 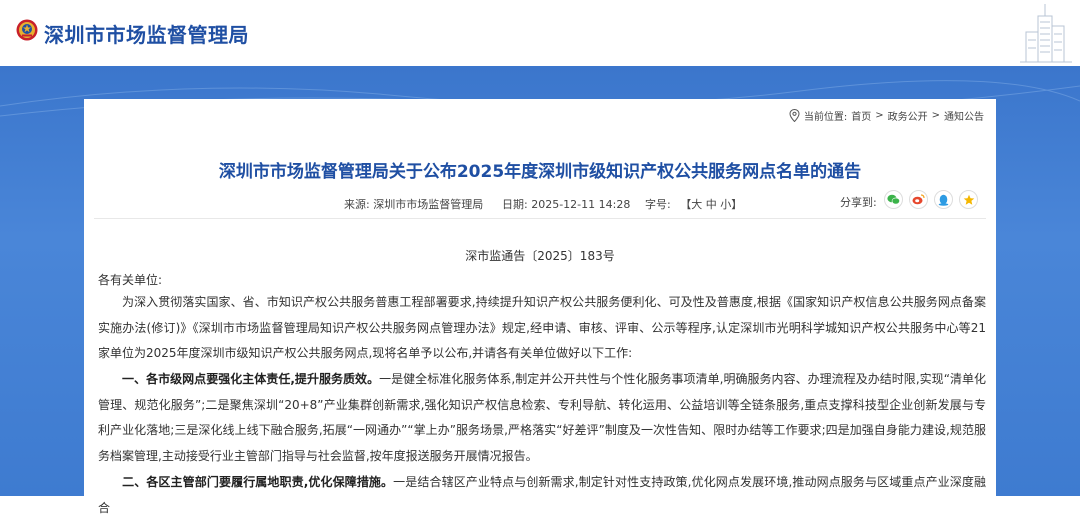 What do you see at coordinates (540, 256) in the screenshot?
I see `document-number: 深市监通告〔2025〕183号` at bounding box center [540, 256].